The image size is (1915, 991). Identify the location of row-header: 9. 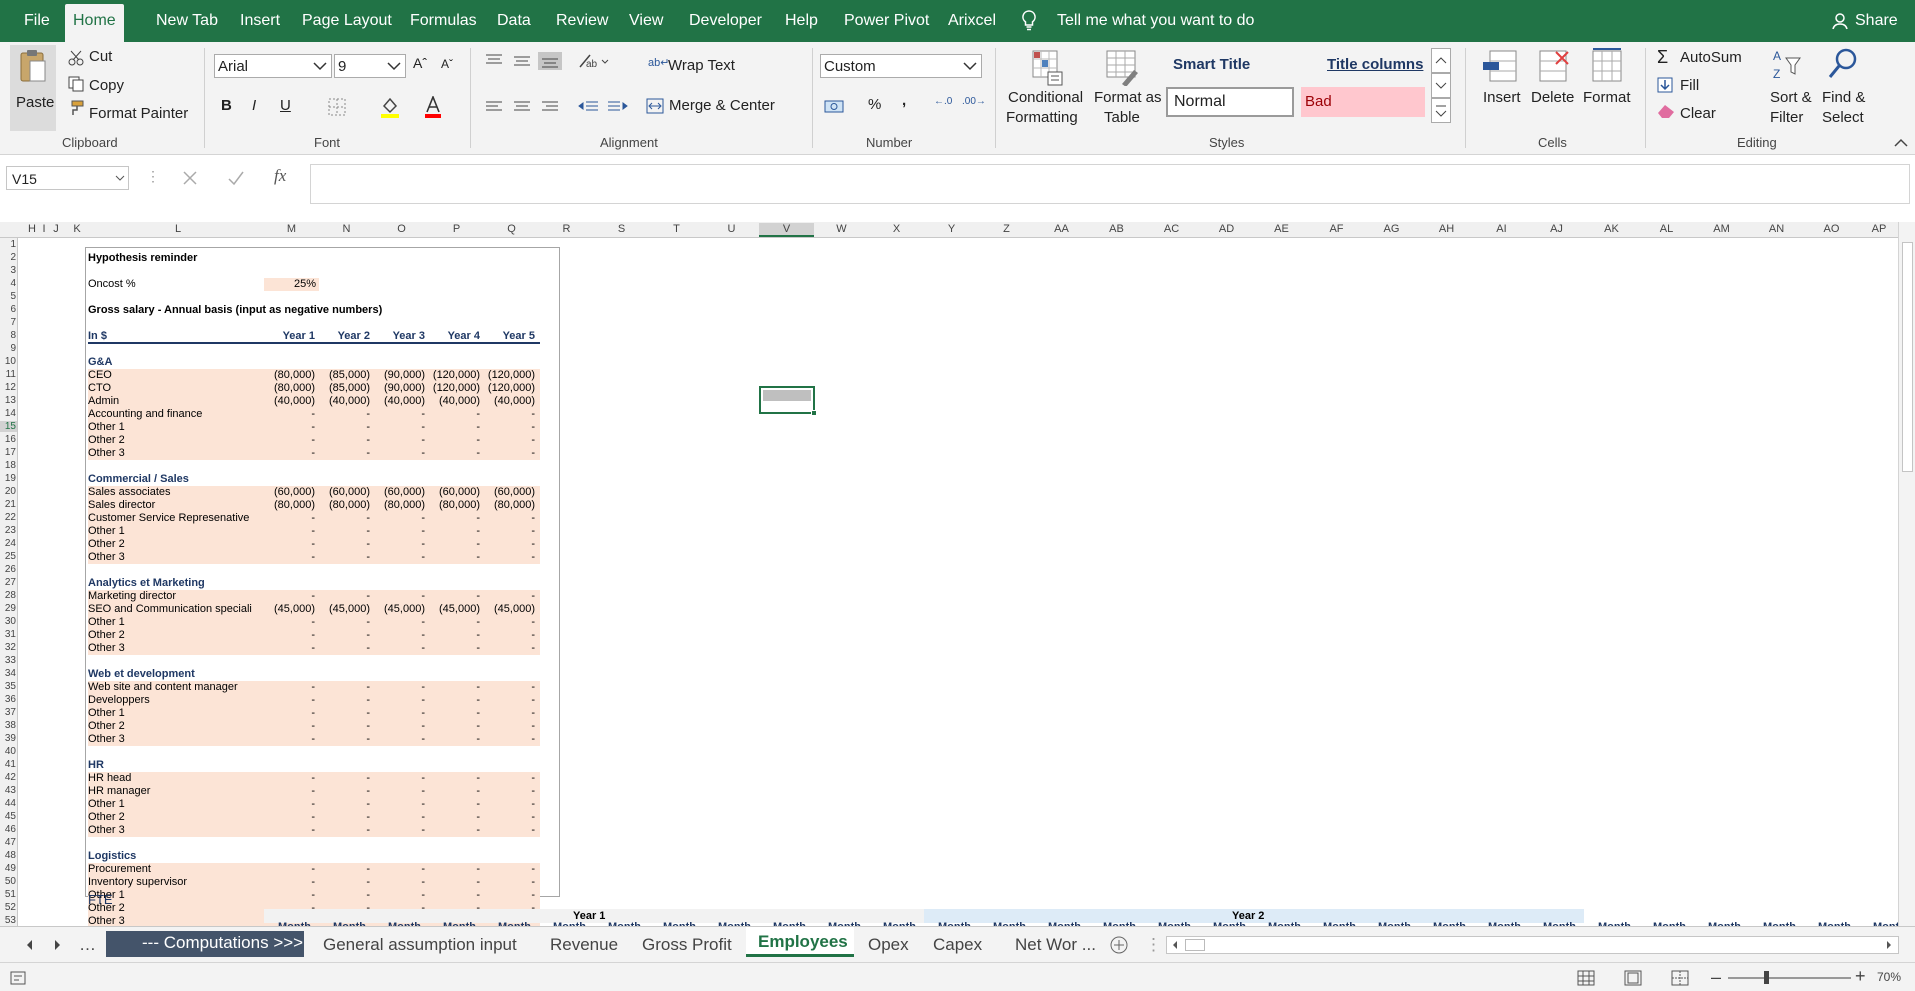
(8, 348).